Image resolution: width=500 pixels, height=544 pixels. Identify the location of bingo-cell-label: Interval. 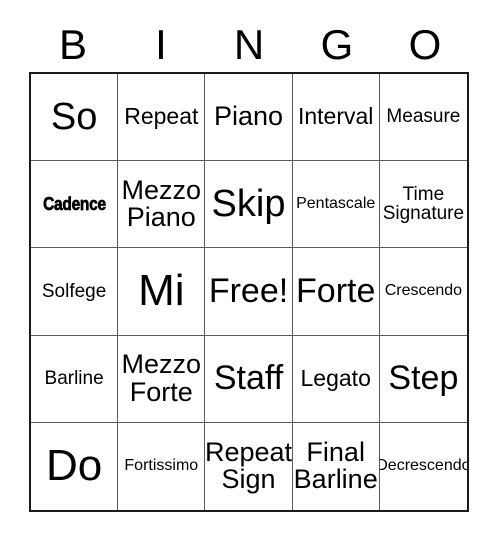
(335, 116).